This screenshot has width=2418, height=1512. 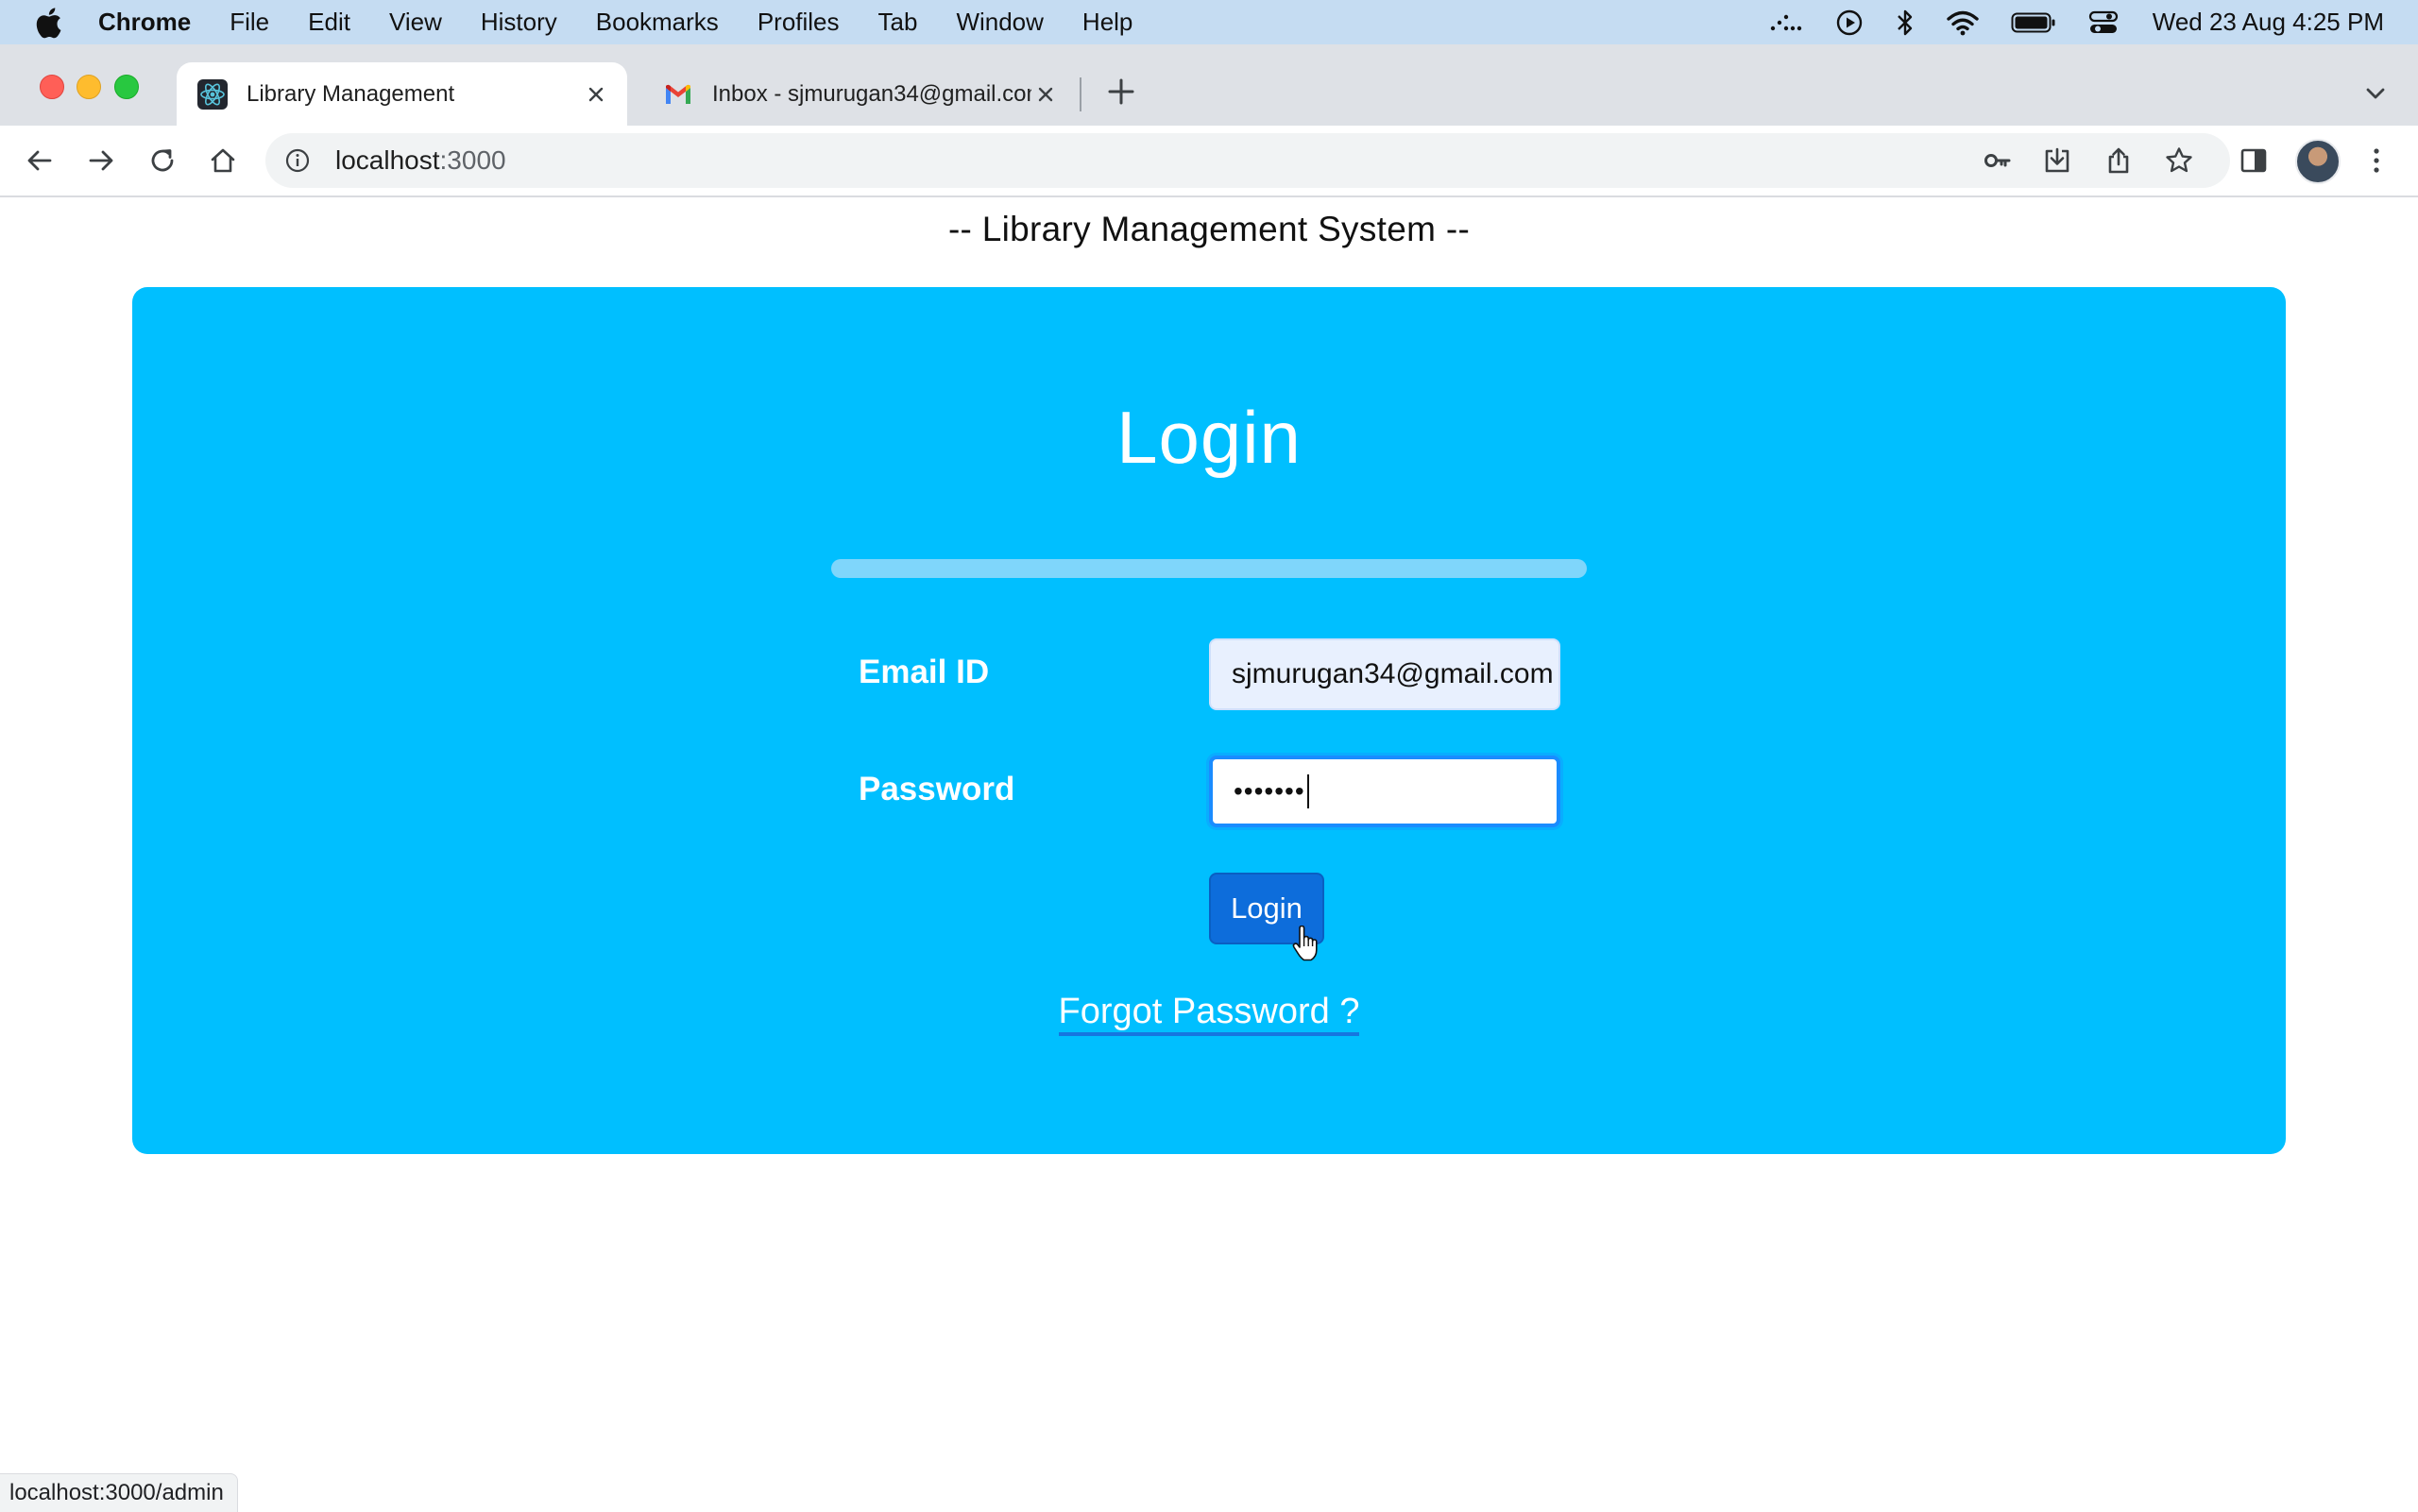 I want to click on page-header: -- Library Management System --, so click(x=1209, y=229).